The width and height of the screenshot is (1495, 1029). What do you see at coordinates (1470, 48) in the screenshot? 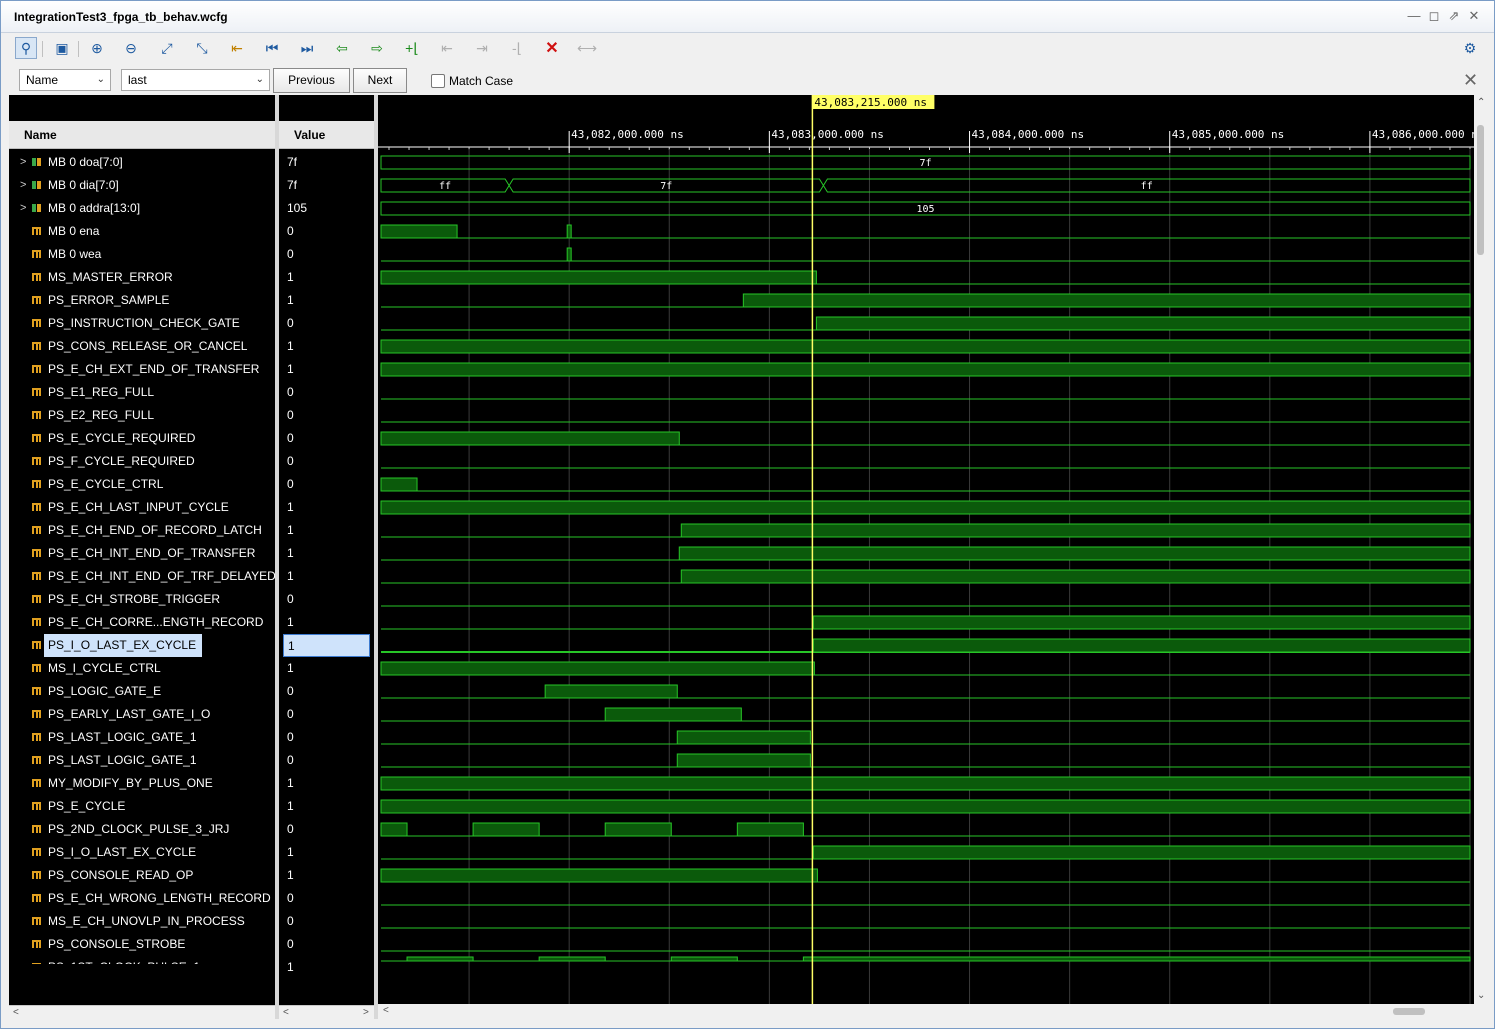
I see `settings-gear-icon: ⚙` at bounding box center [1470, 48].